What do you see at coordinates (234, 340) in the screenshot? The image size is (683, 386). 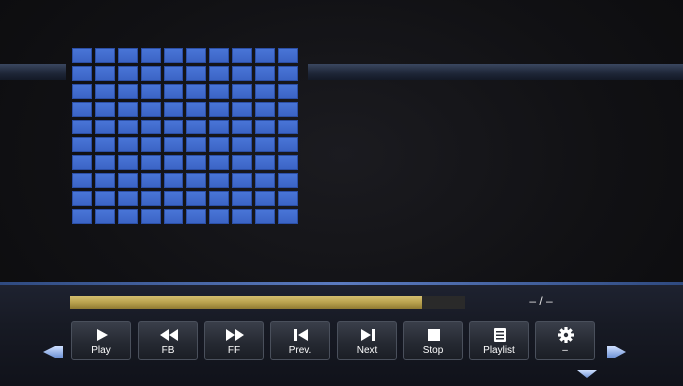 I see `fast-forward-button: FF` at bounding box center [234, 340].